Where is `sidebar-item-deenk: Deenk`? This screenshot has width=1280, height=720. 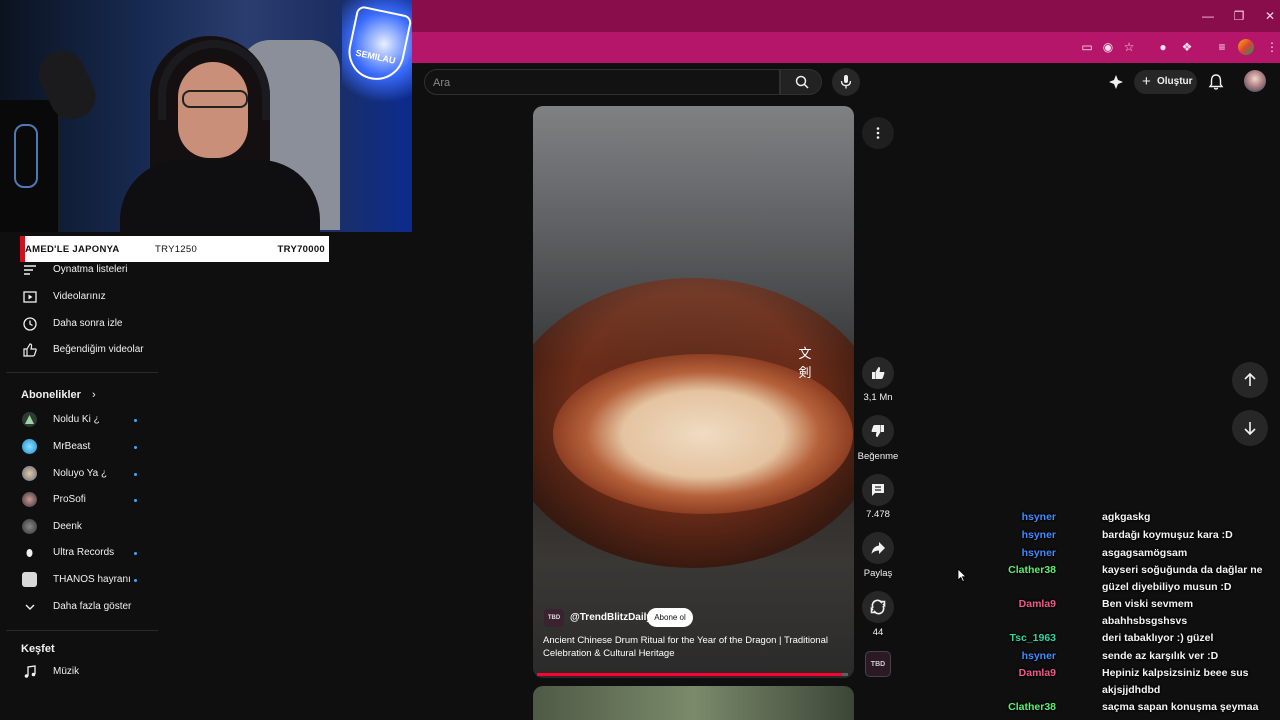 sidebar-item-deenk: Deenk is located at coordinates (79, 528).